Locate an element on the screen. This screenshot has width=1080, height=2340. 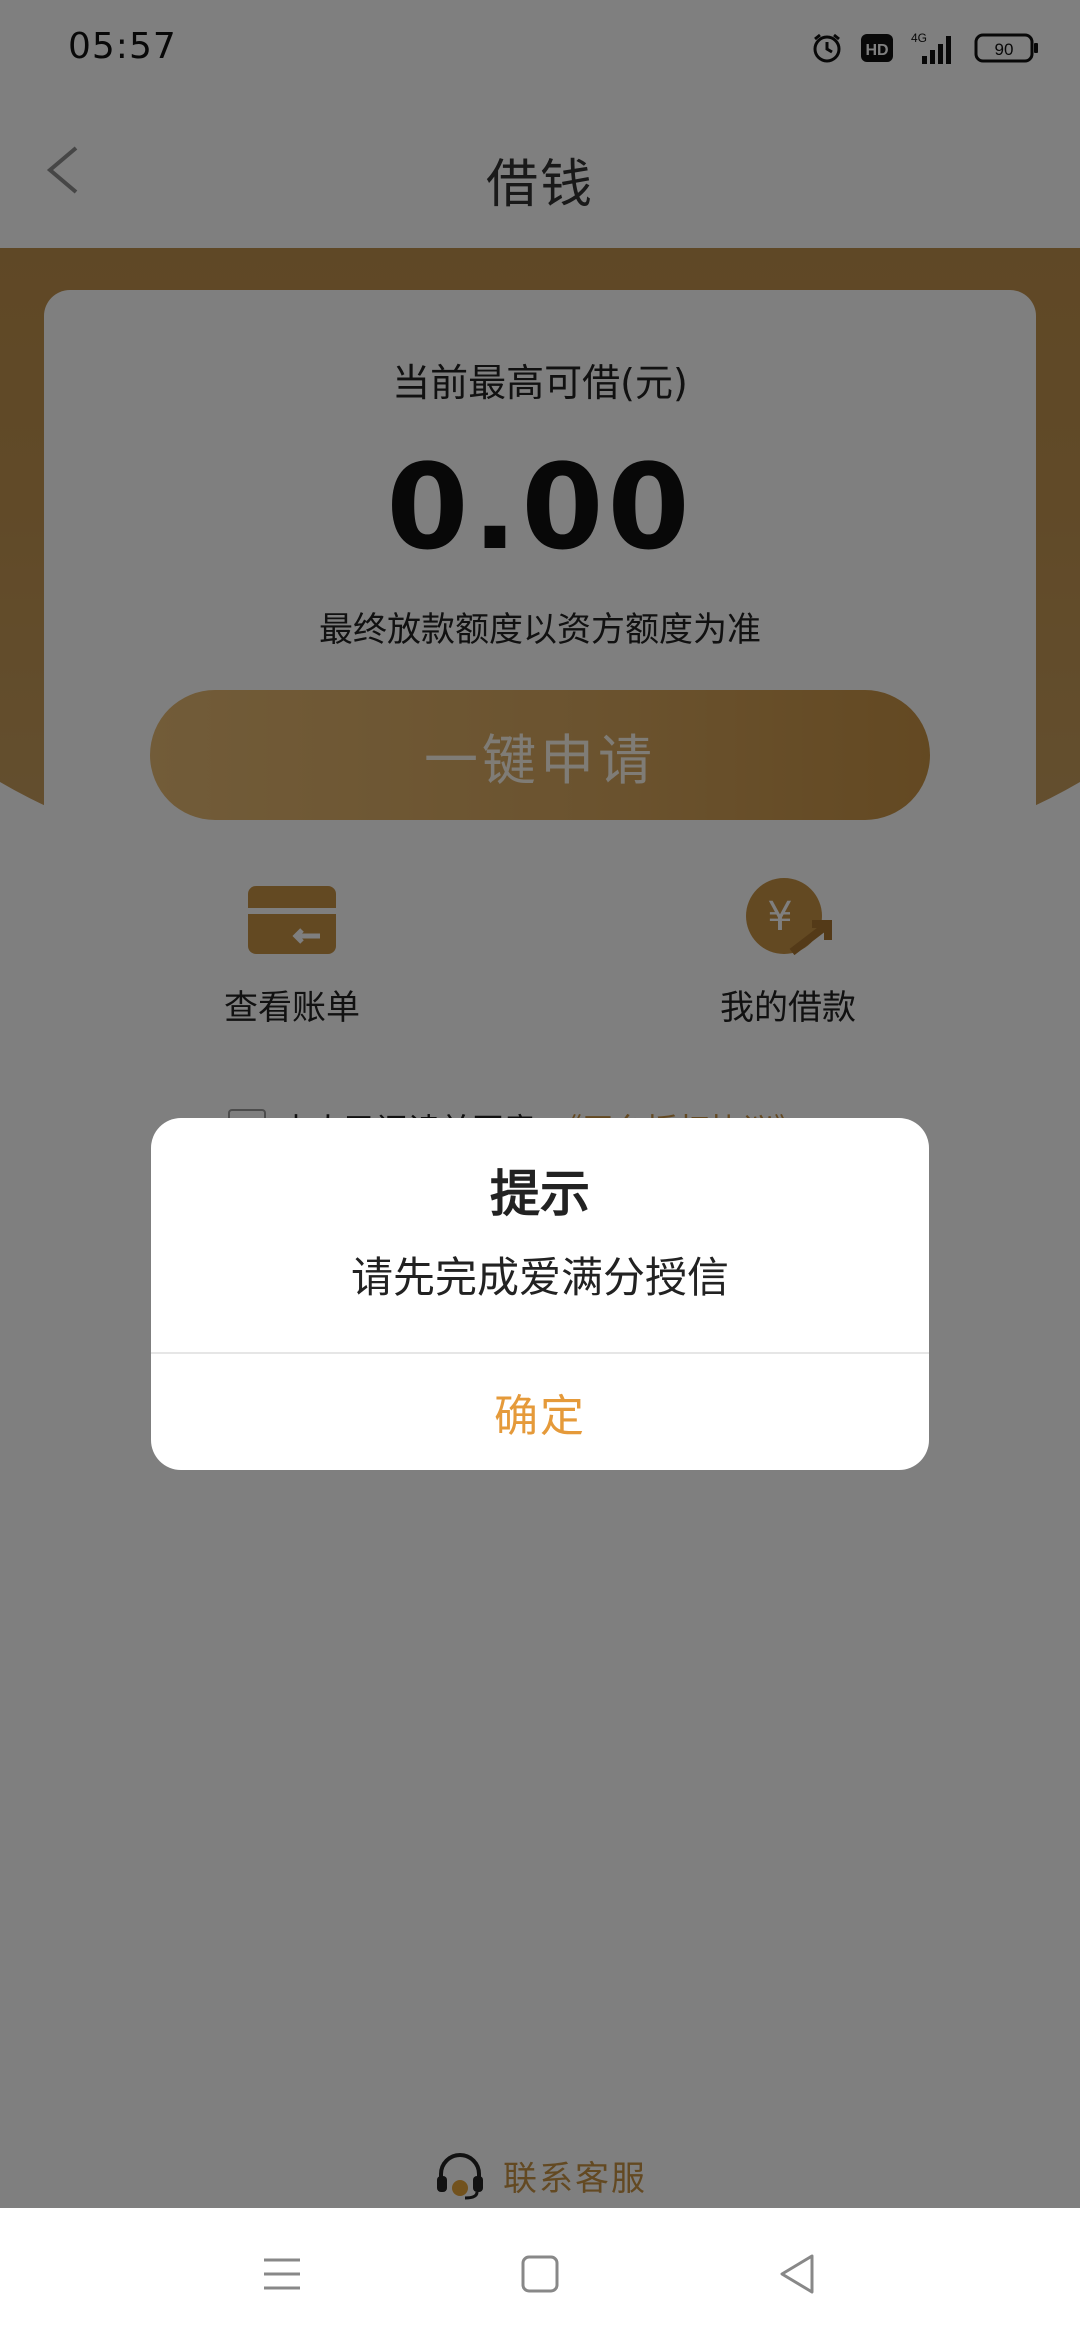
system-home-button is located at coordinates (540, 2274).